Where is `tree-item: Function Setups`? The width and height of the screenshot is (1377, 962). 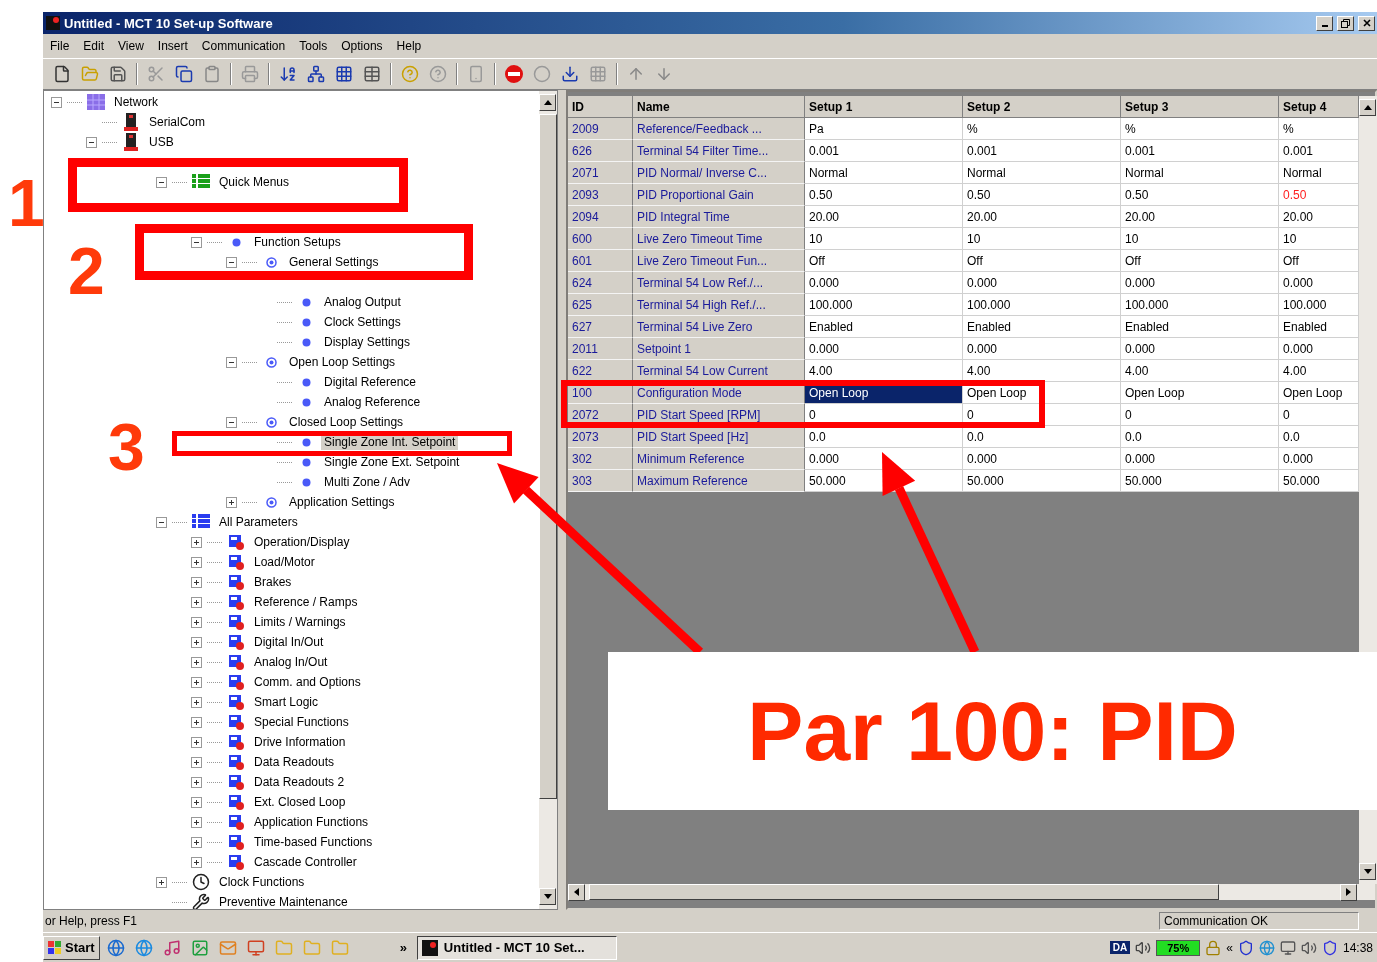 tree-item: Function Setups is located at coordinates (297, 242).